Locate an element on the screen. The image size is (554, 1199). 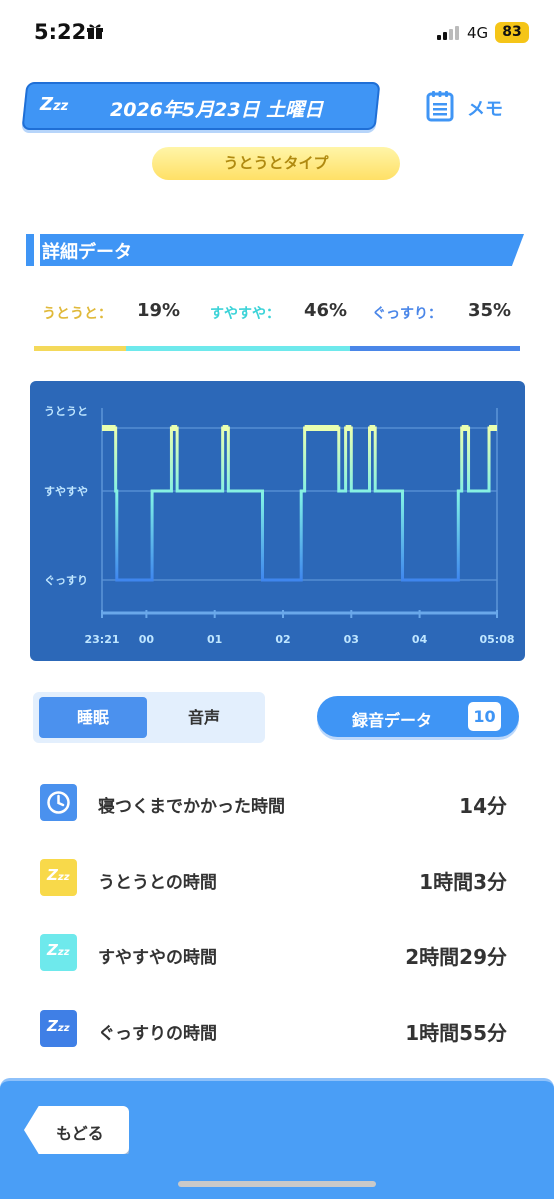
section-header-accent is located at coordinates (30, 250).